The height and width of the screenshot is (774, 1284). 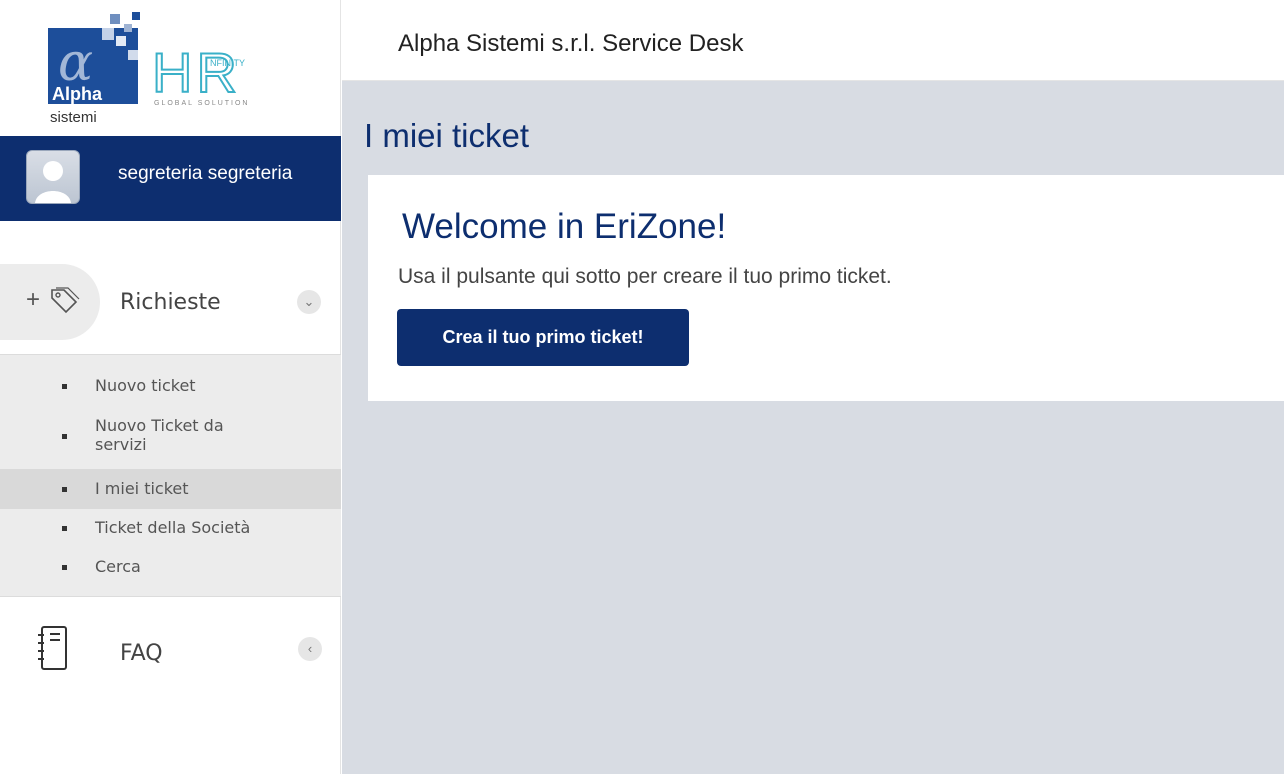 I want to click on submenu-item-label: Cerca, so click(x=118, y=566).